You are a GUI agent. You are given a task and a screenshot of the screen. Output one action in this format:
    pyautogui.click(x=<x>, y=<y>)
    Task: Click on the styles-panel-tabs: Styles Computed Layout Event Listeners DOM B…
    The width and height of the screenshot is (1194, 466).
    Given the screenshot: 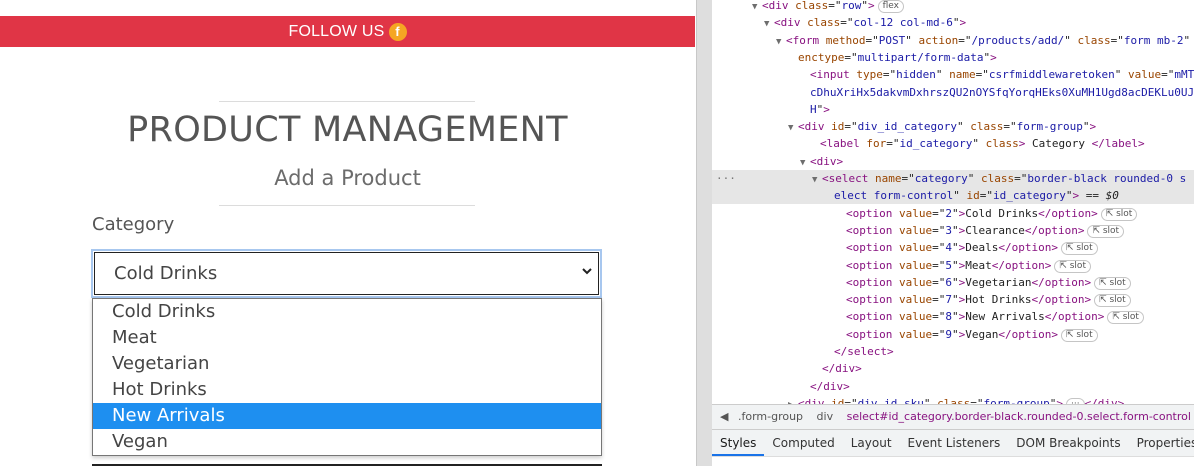 What is the action you would take?
    pyautogui.click(x=953, y=442)
    